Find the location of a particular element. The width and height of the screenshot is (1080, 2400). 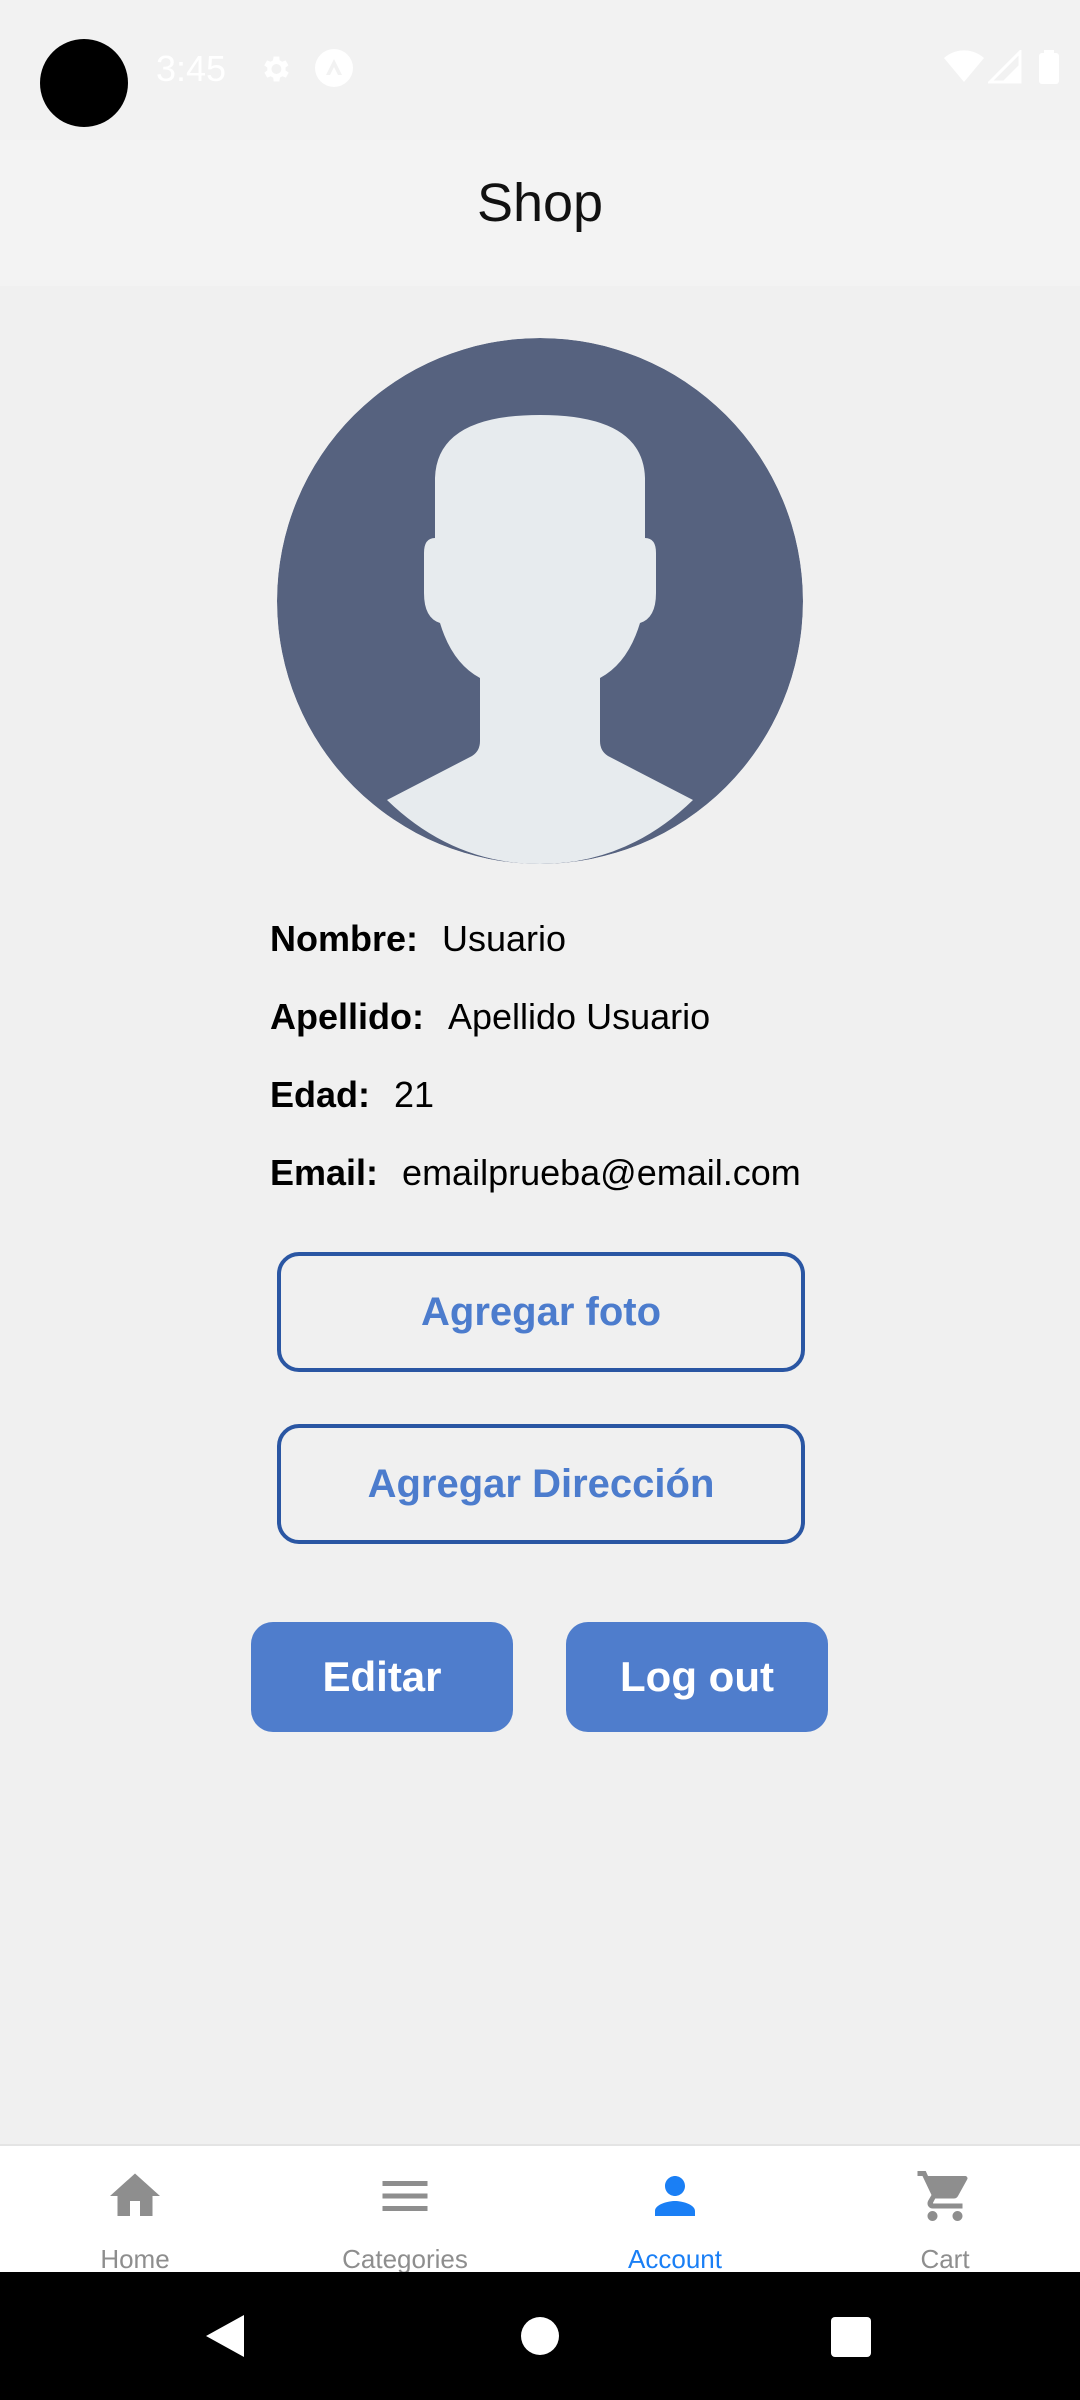

profile-field-email: Email: emailprueba@email.com is located at coordinates (535, 1173).